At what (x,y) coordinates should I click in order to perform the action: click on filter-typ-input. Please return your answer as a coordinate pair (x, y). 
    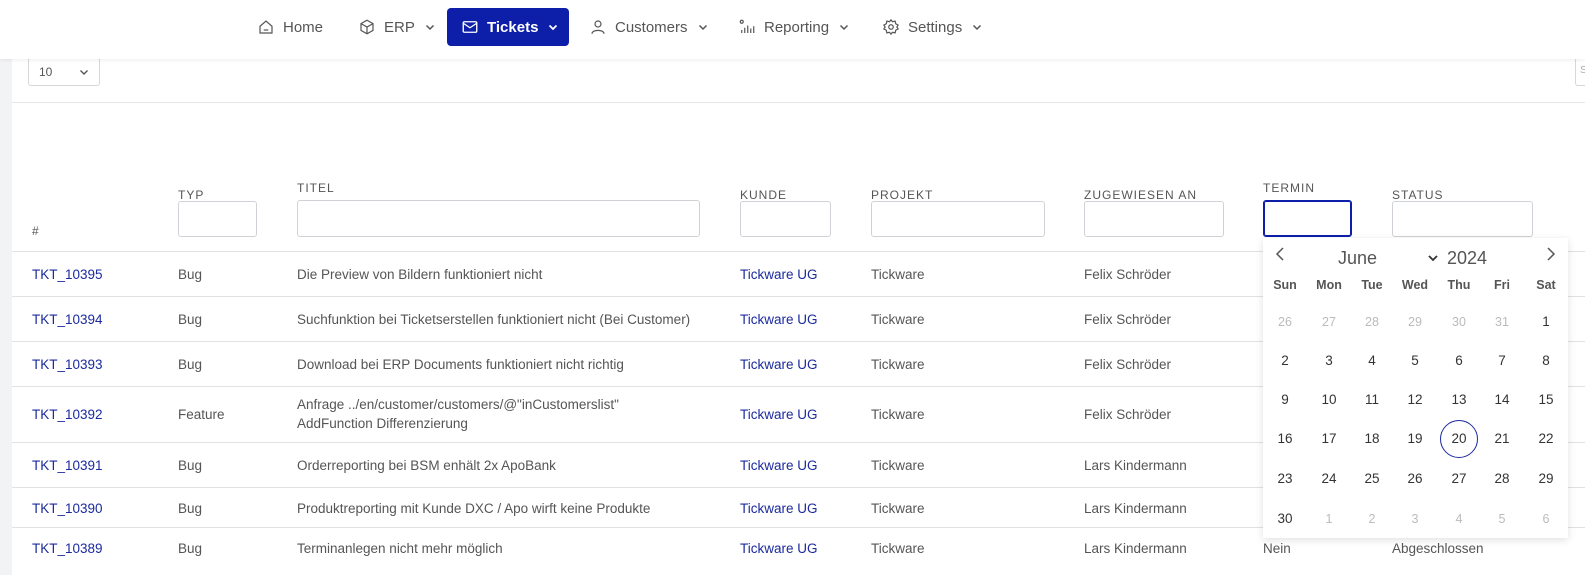
    Looking at the image, I should click on (217, 219).